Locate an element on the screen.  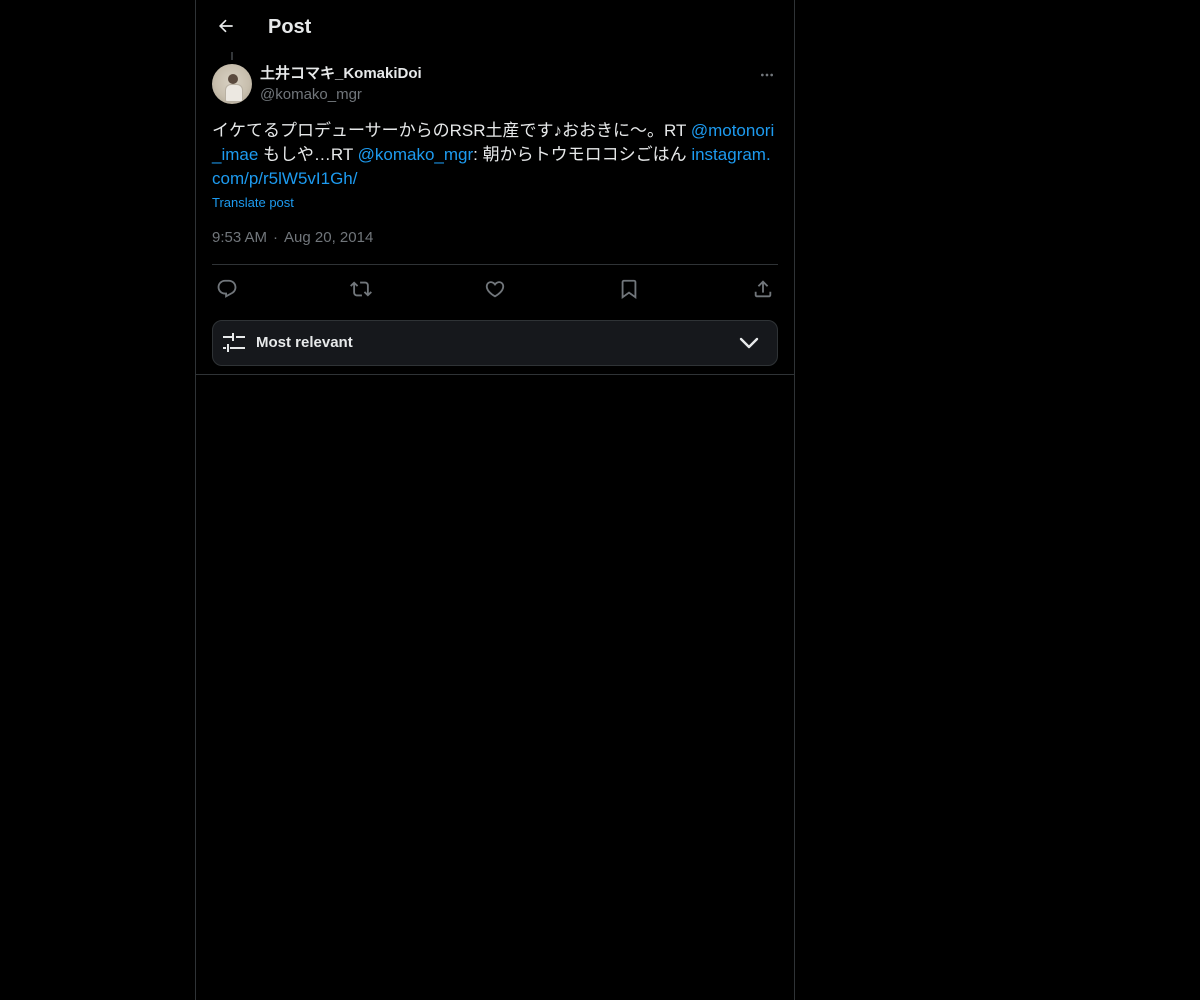
heart-icon is located at coordinates (495, 289).